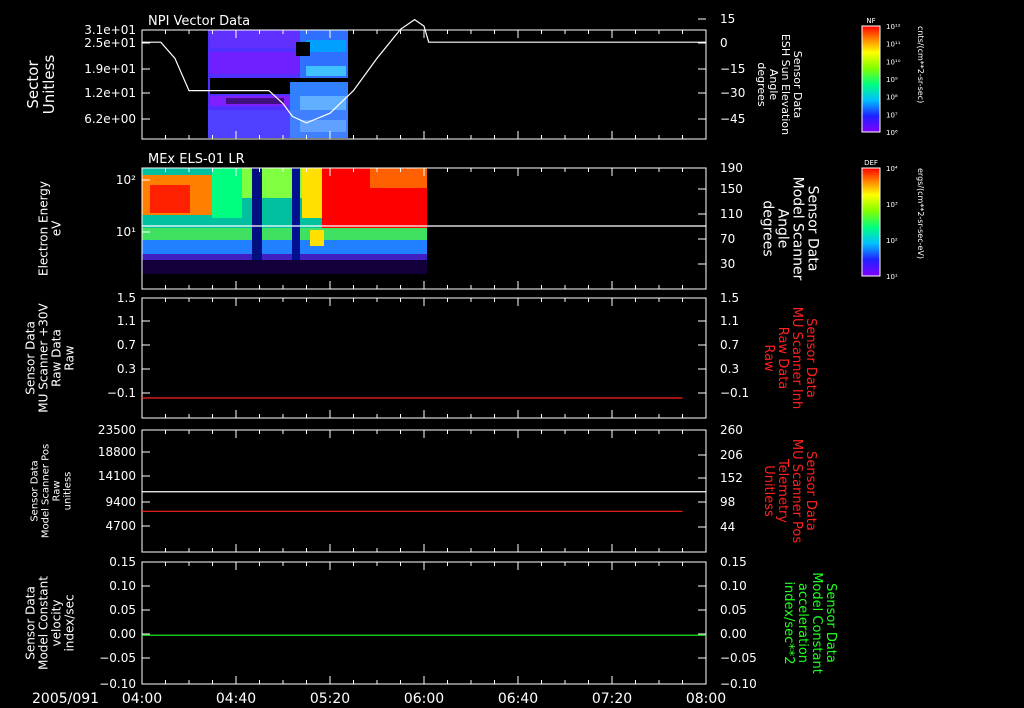 The width and height of the screenshot is (1024, 708). Describe the element at coordinates (122, 586) in the screenshot. I see `y-tick-label: 0.10` at that location.